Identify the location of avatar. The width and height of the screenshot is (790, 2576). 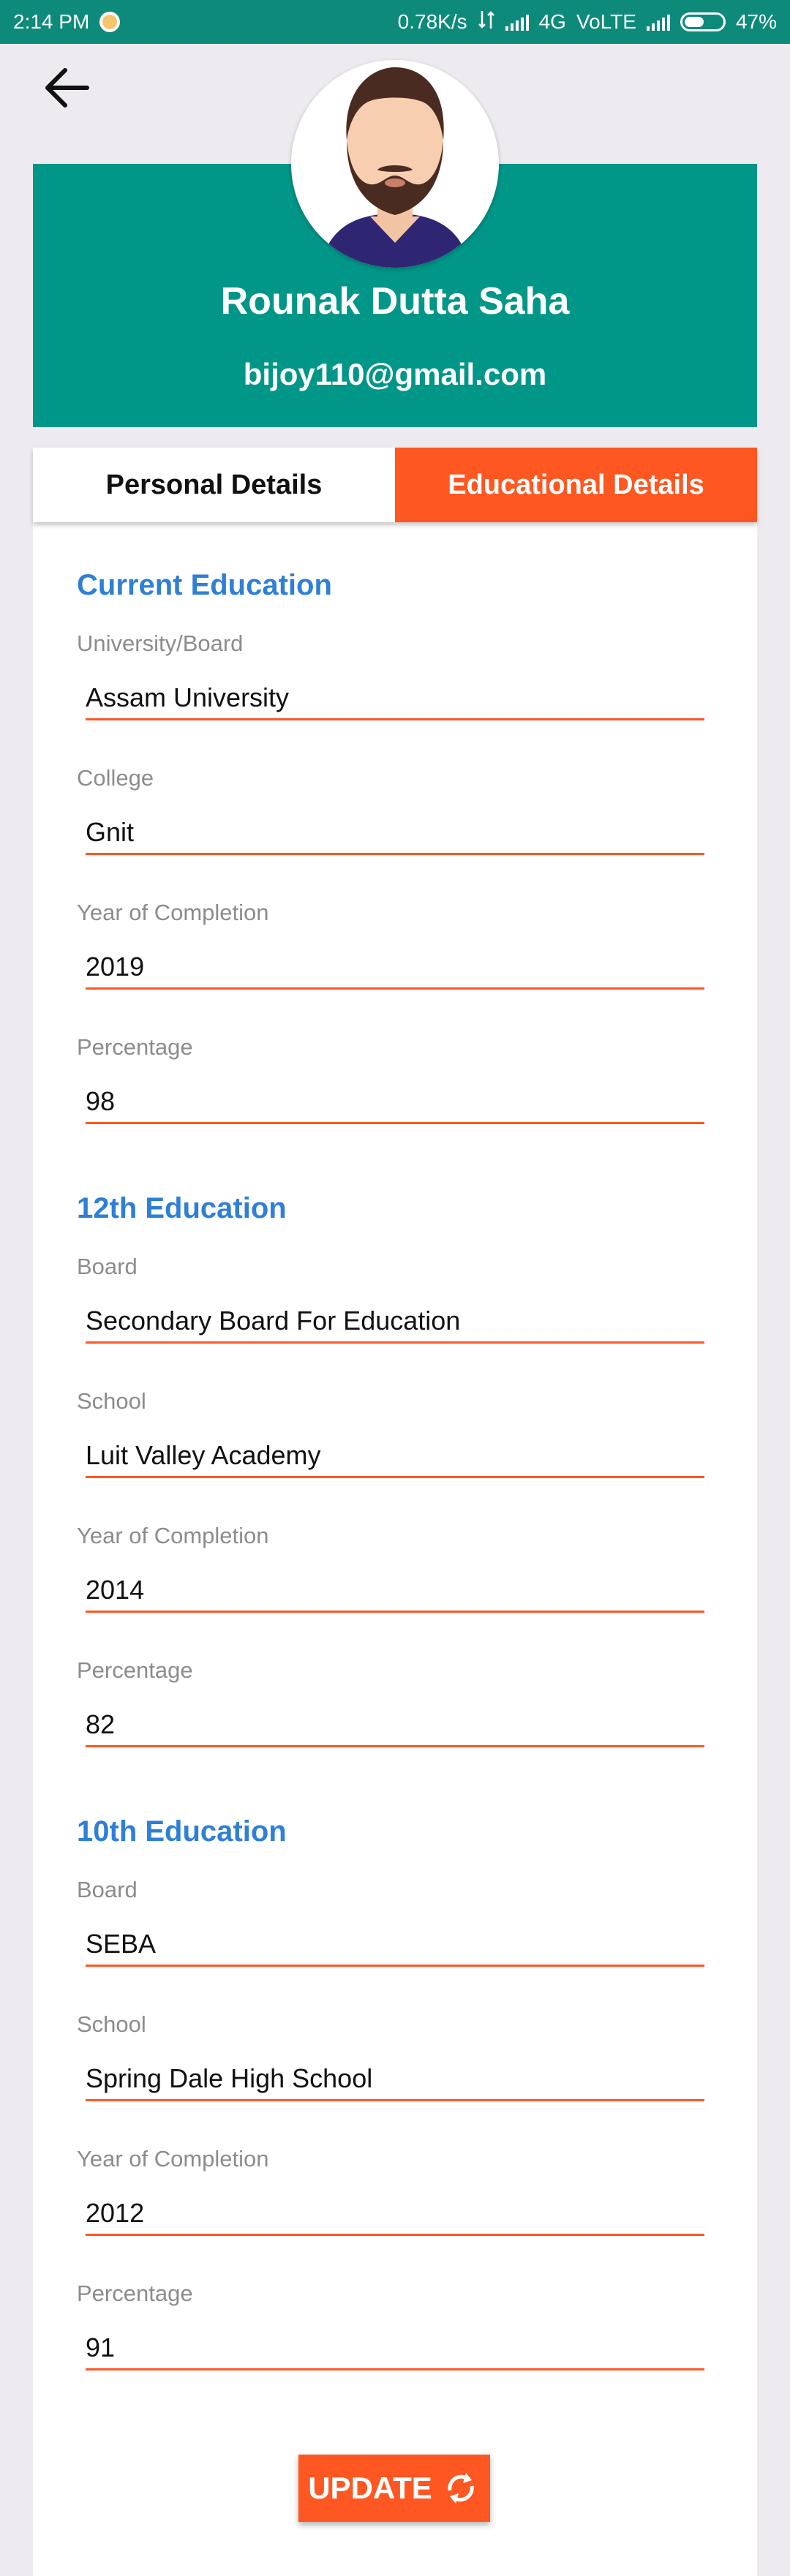
(395, 164).